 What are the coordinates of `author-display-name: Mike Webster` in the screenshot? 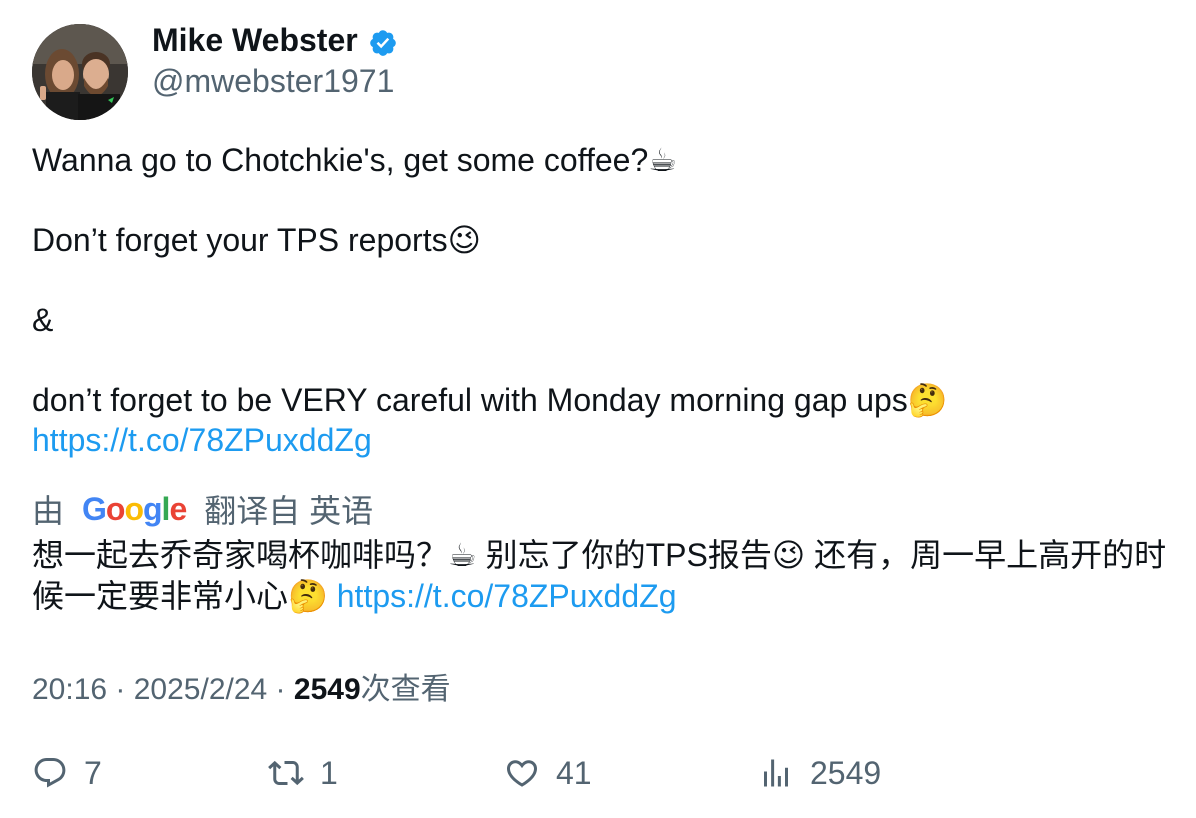 It's located at (255, 40).